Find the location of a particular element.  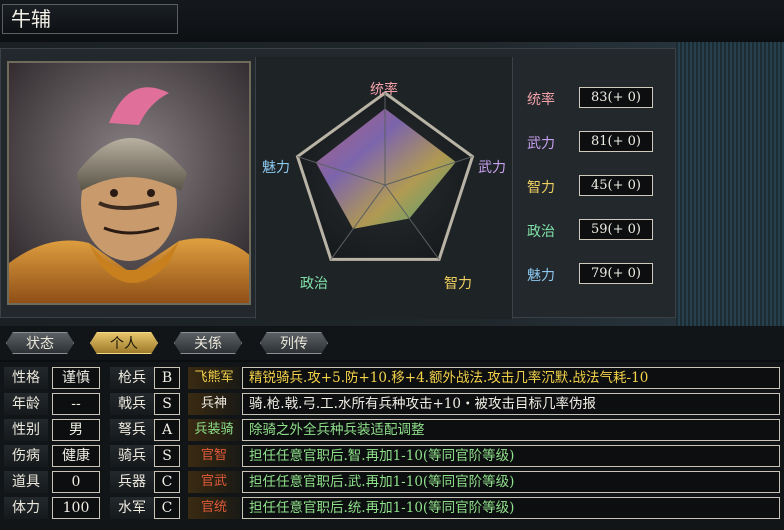

stat-value: 59(+ 0) is located at coordinates (616, 229).